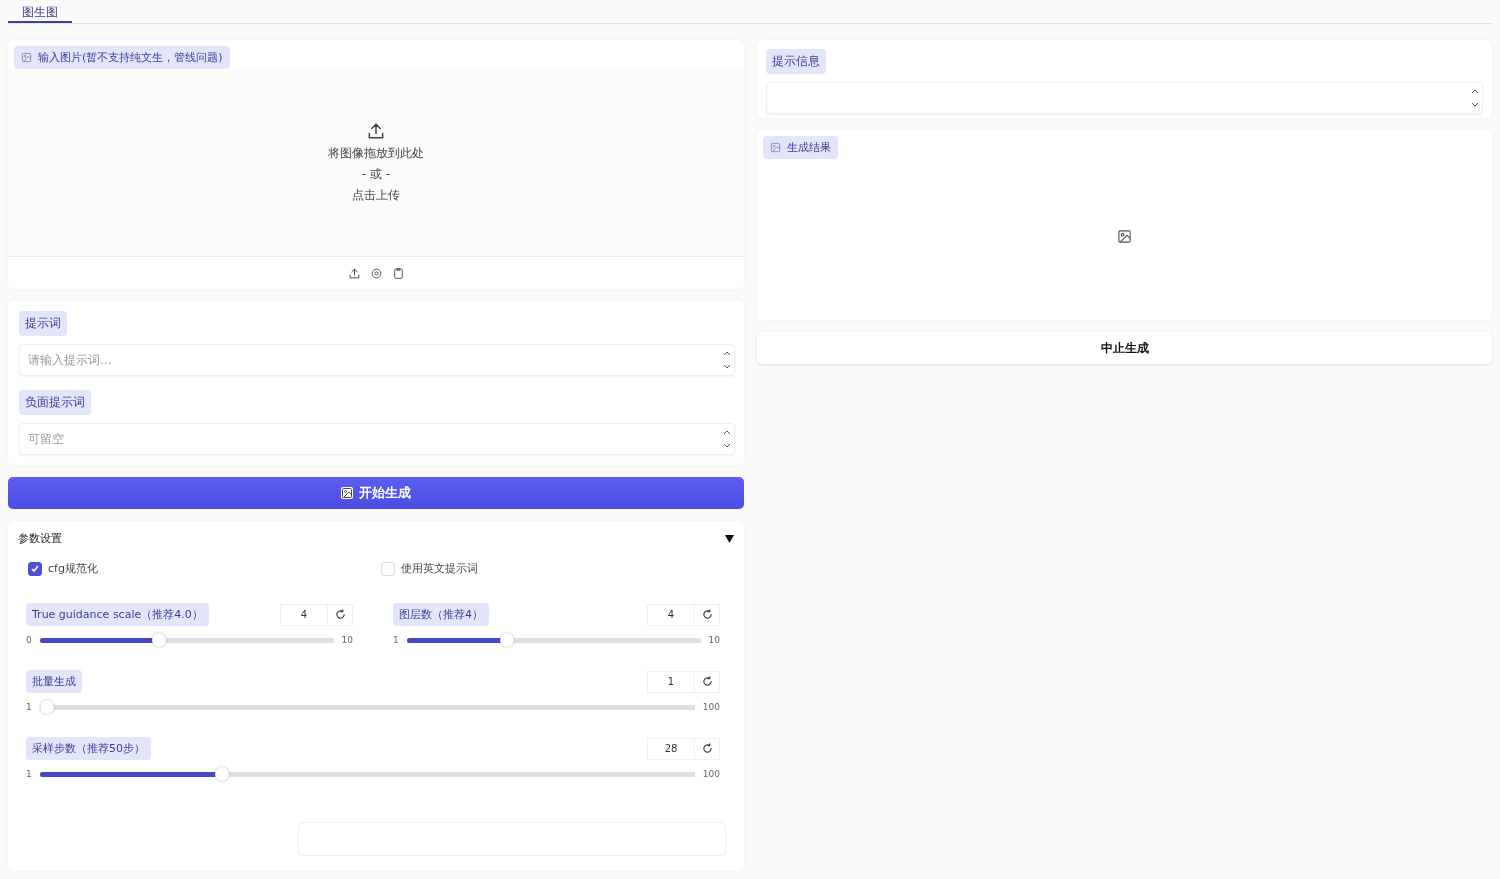 The image size is (1500, 879). What do you see at coordinates (376, 163) in the screenshot?
I see `drop-zone: 将图像拖放到此处 - 或 - 点击上传` at bounding box center [376, 163].